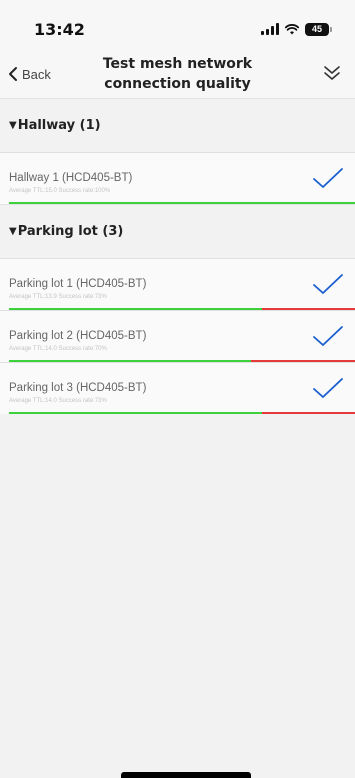  Describe the element at coordinates (78, 336) in the screenshot. I see `node-name: Parking lot 2 (HCD405-BT)` at that location.